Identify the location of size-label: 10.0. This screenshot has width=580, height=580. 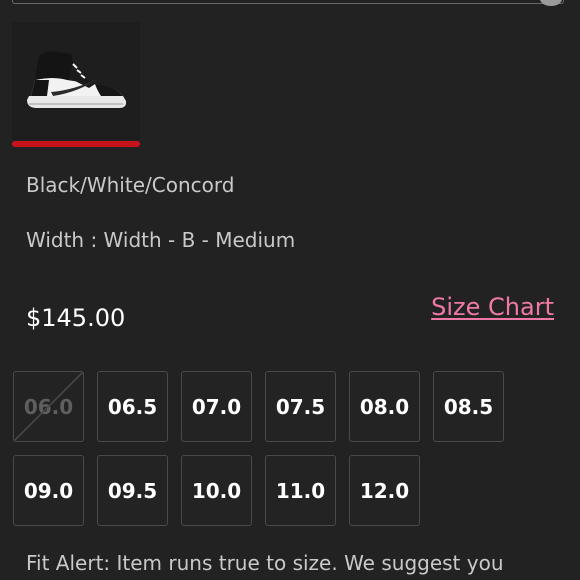
(216, 490).